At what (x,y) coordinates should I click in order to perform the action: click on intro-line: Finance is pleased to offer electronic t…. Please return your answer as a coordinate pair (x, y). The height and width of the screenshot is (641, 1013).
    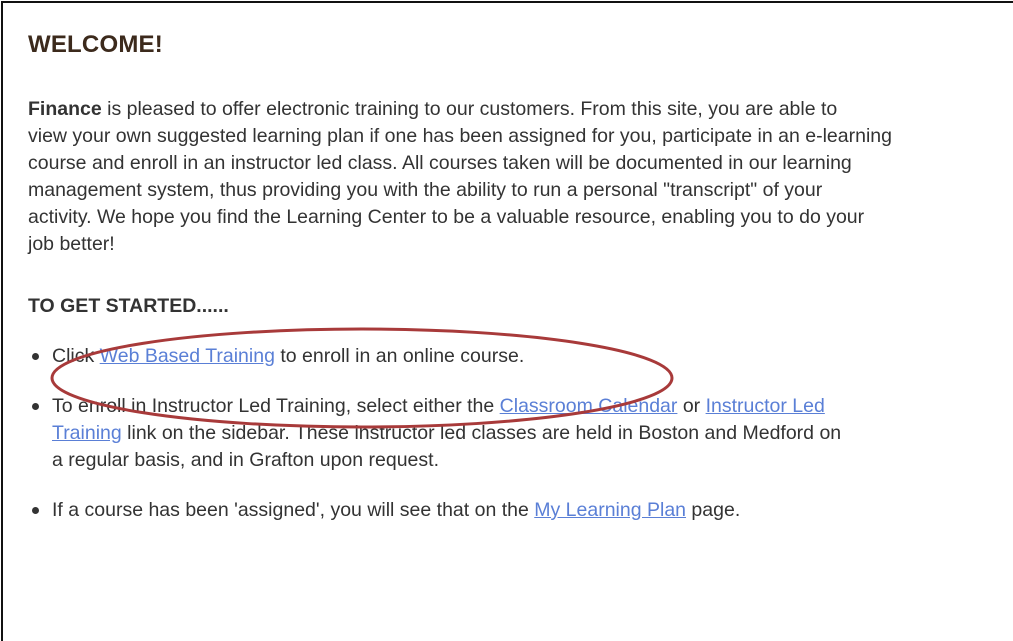
    Looking at the image, I should click on (433, 109).